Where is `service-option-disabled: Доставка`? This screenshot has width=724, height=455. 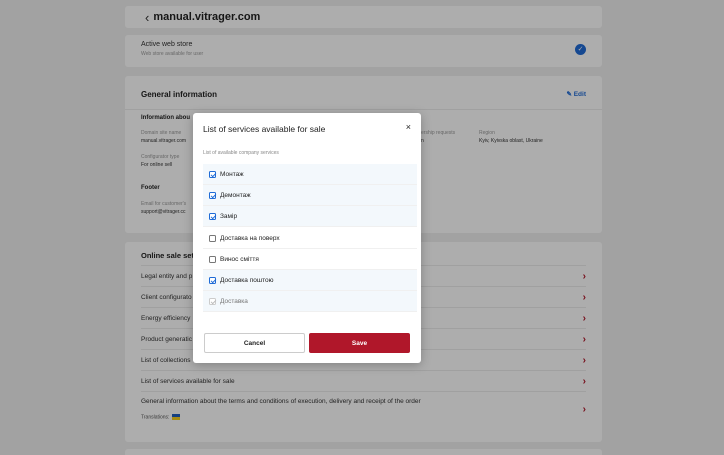
service-option-disabled: Доставка is located at coordinates (310, 301).